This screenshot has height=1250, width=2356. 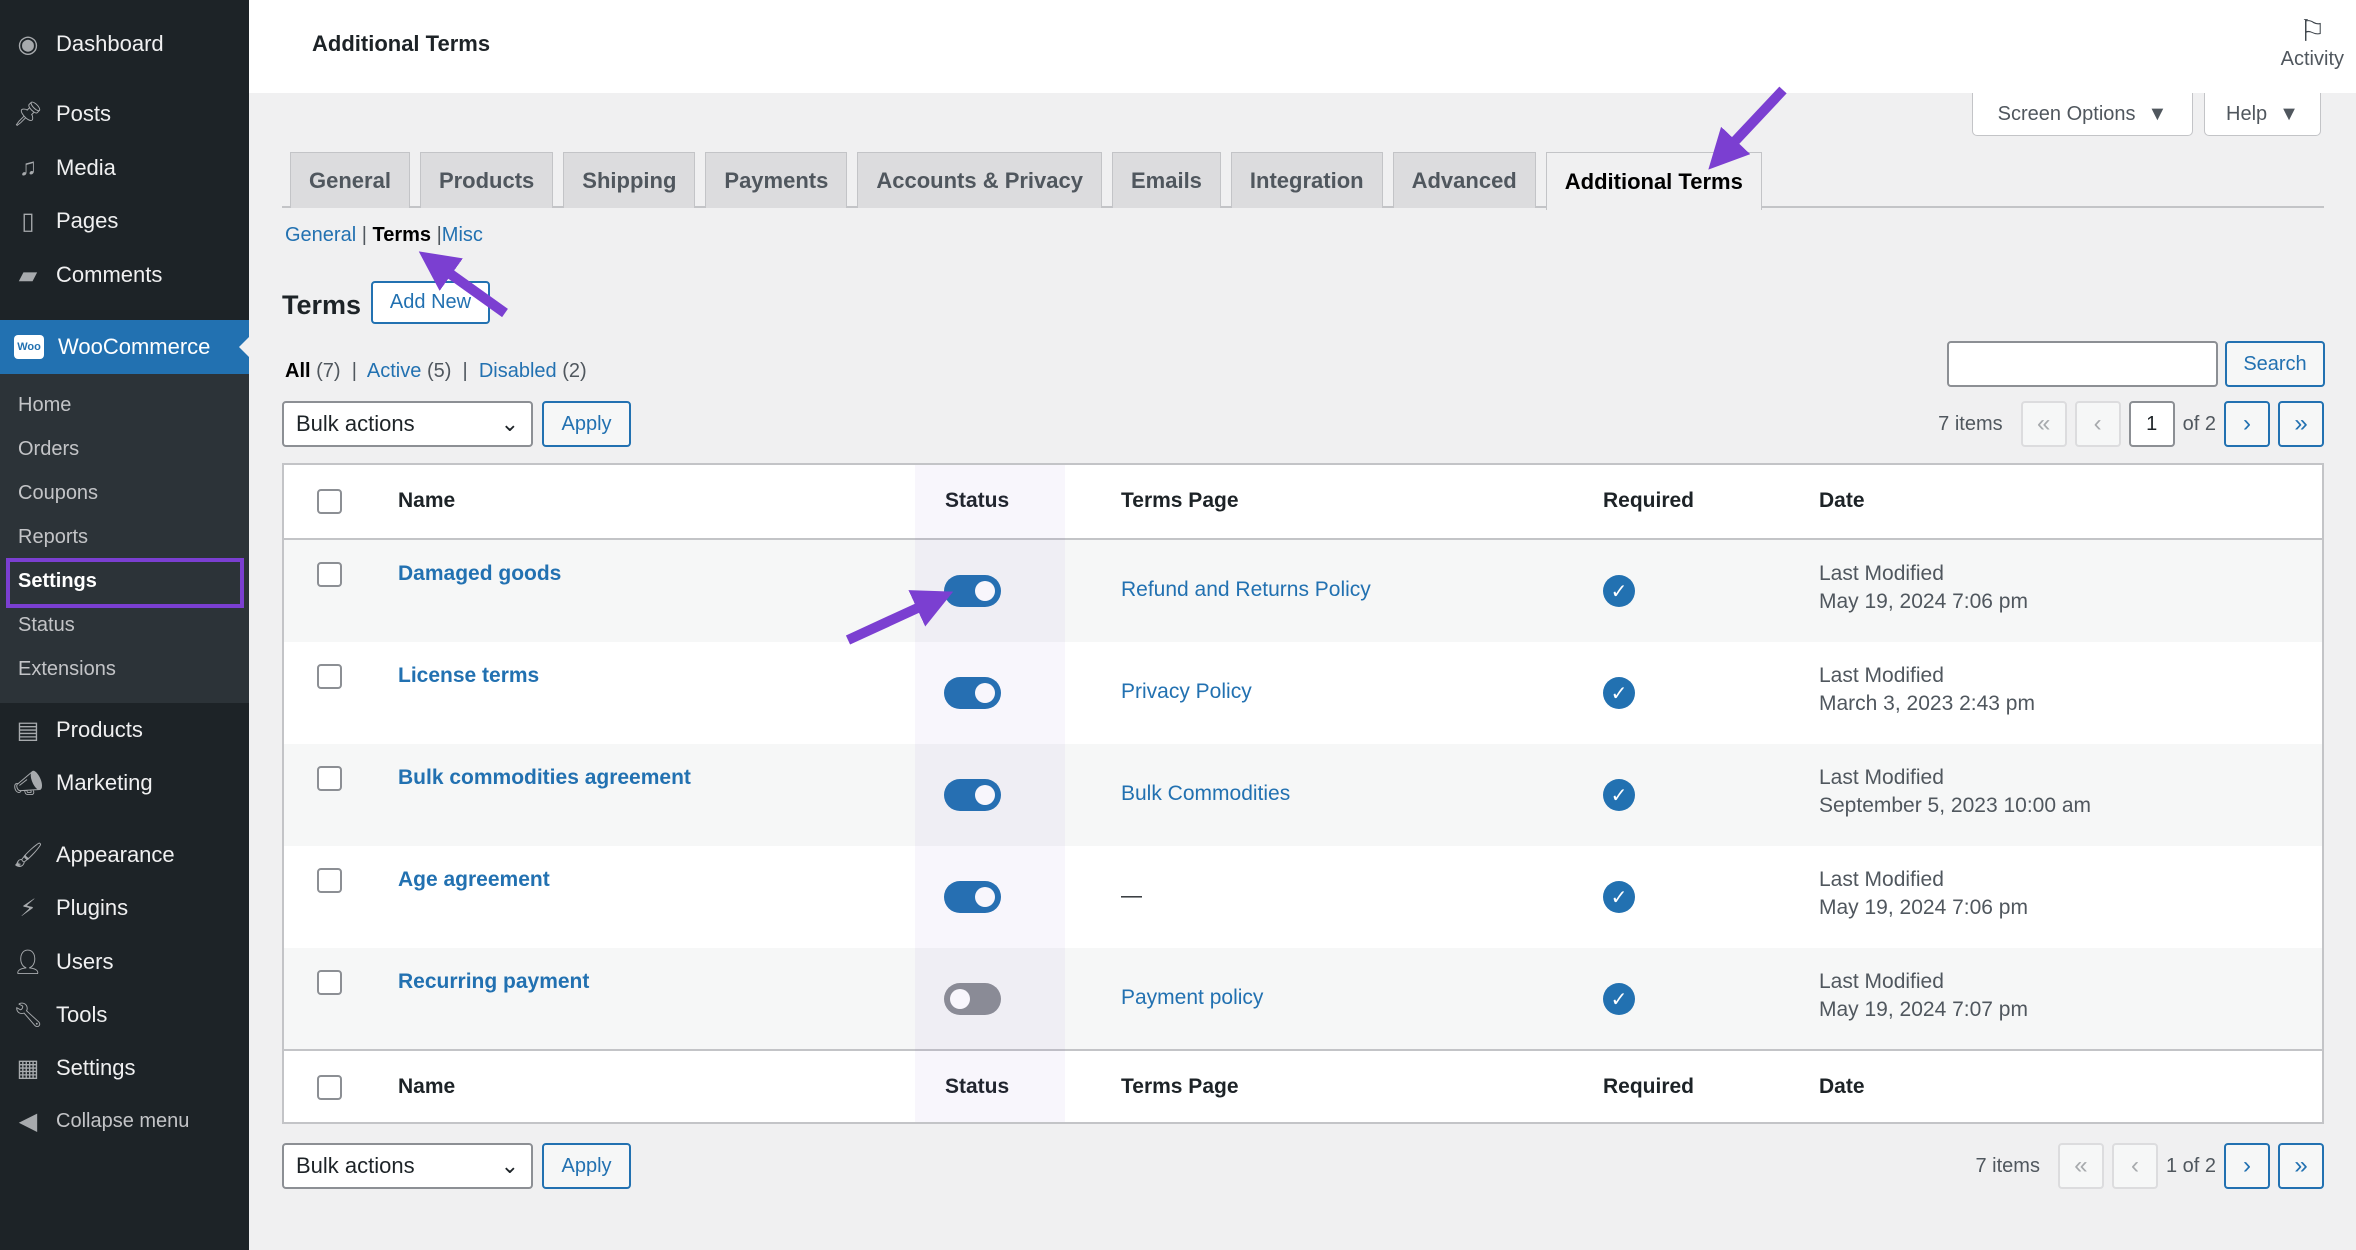 What do you see at coordinates (1923, 996) in the screenshot?
I see `date-cell: Last Modified May 19, 2024 7:07 pm` at bounding box center [1923, 996].